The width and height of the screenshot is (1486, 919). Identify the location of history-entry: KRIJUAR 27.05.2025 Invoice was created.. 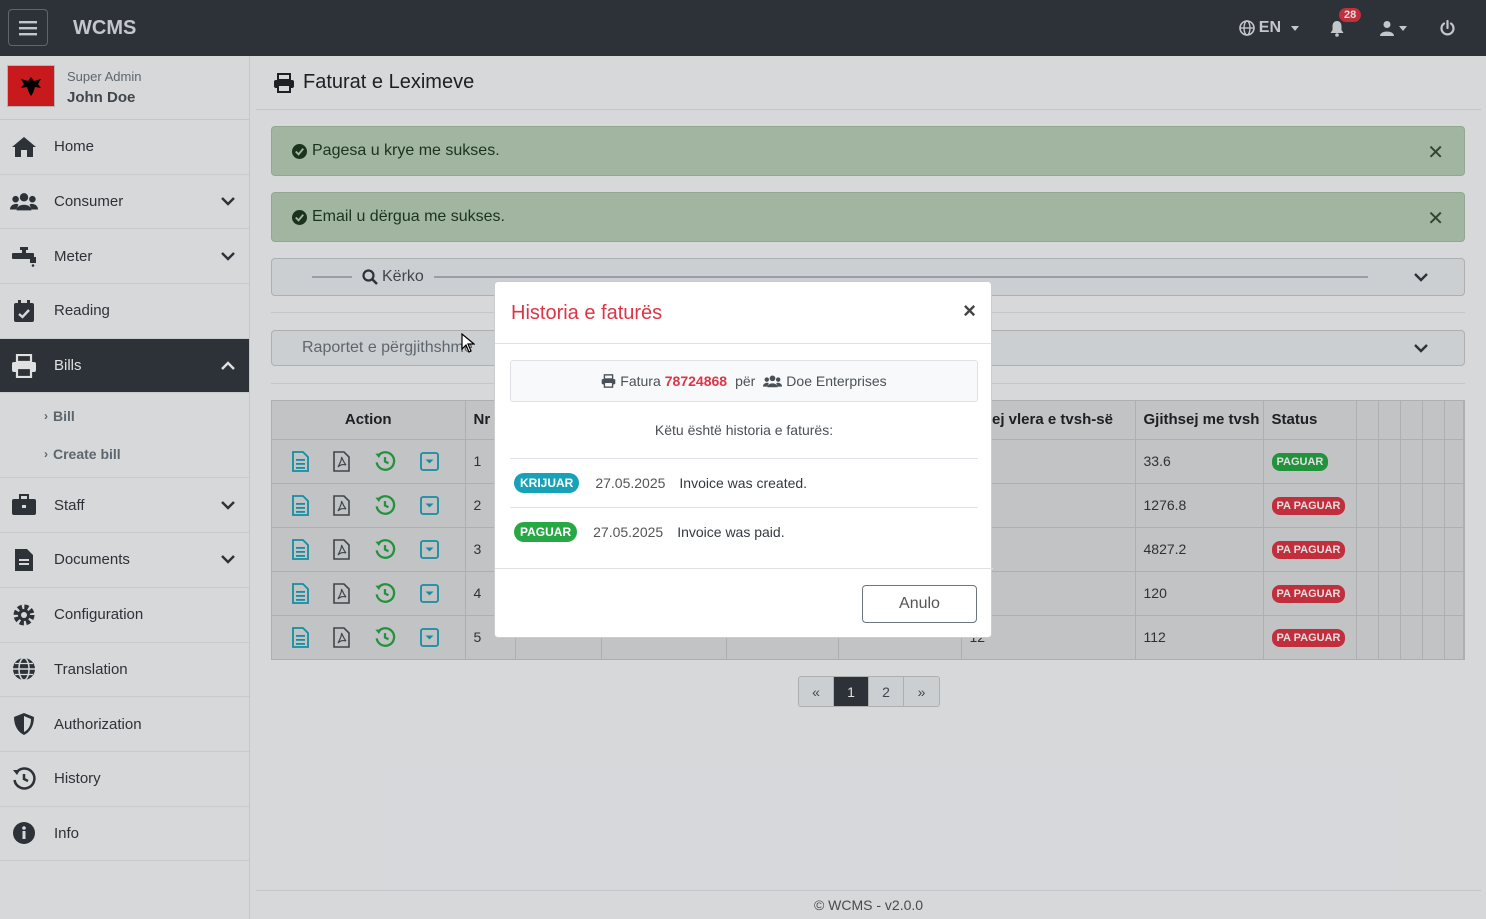
(744, 482).